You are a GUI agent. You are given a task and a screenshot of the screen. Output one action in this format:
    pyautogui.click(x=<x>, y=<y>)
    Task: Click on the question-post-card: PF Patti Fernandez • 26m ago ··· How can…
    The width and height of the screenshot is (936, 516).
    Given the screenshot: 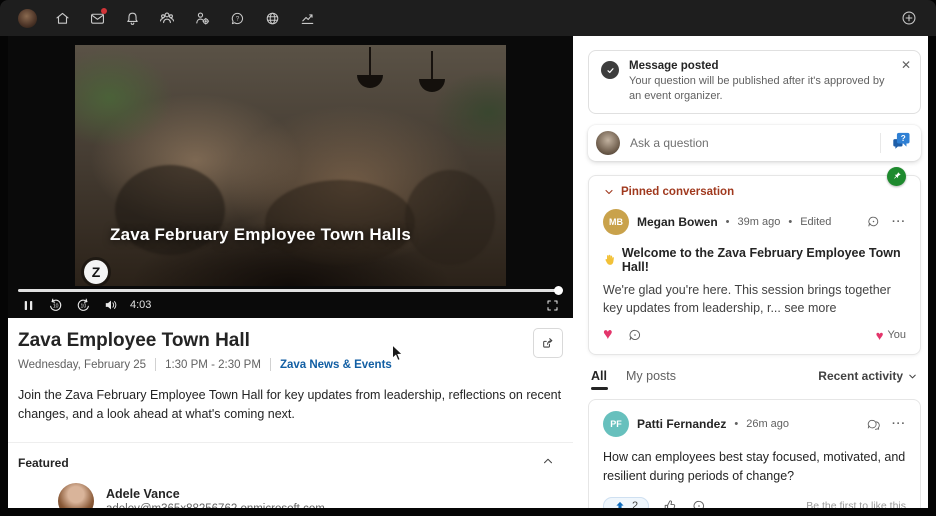 What is the action you would take?
    pyautogui.click(x=754, y=453)
    